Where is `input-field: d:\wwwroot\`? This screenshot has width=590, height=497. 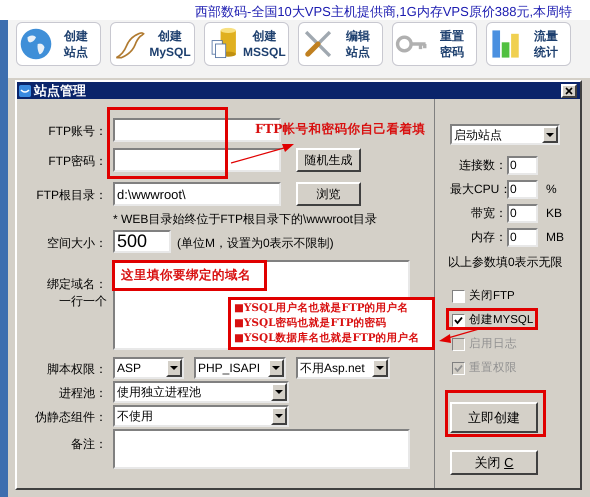
input-field: d:\wwwroot\ is located at coordinates (197, 194).